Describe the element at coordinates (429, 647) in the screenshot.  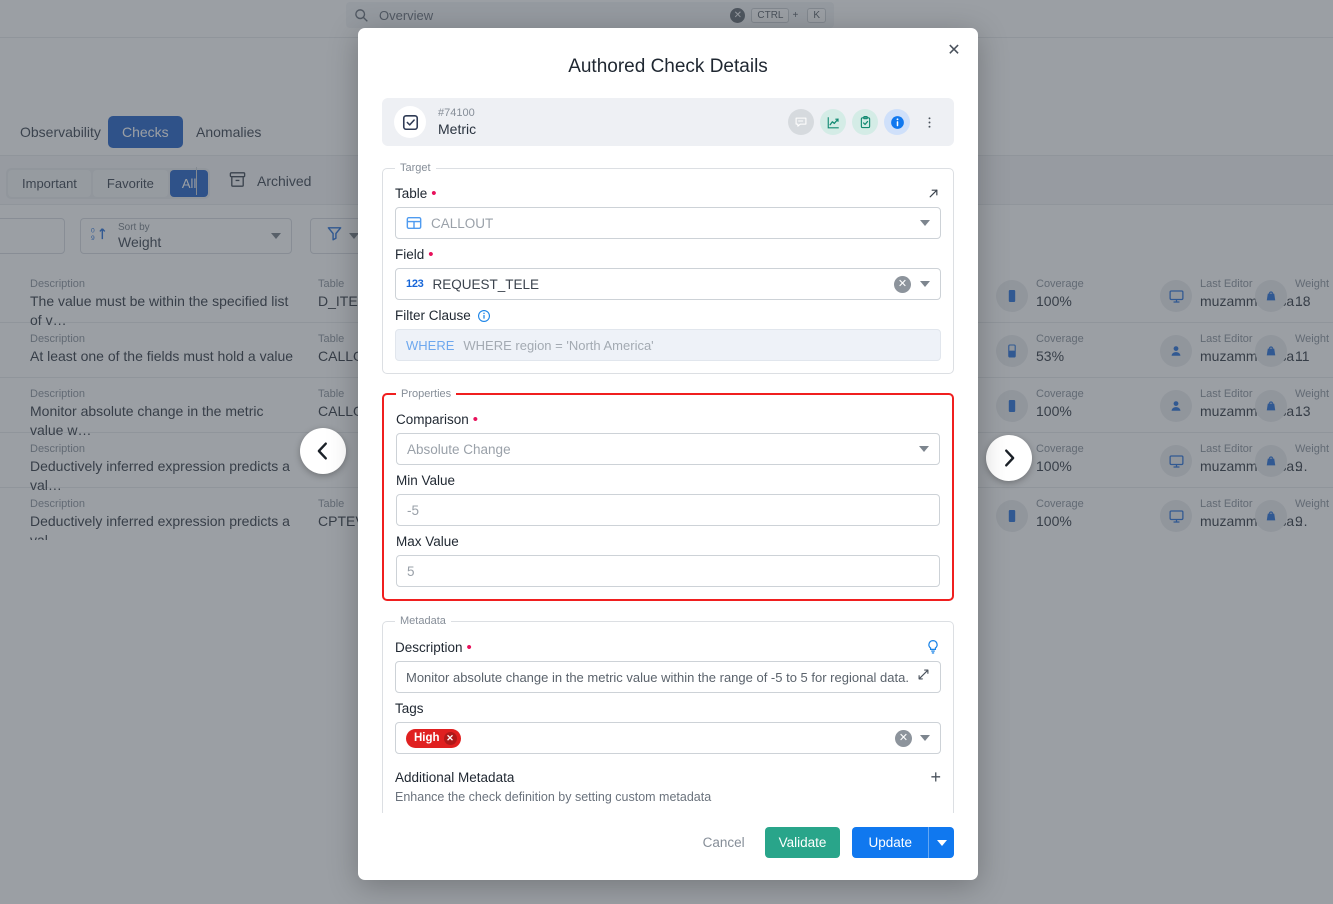
I see `description-label: Description` at that location.